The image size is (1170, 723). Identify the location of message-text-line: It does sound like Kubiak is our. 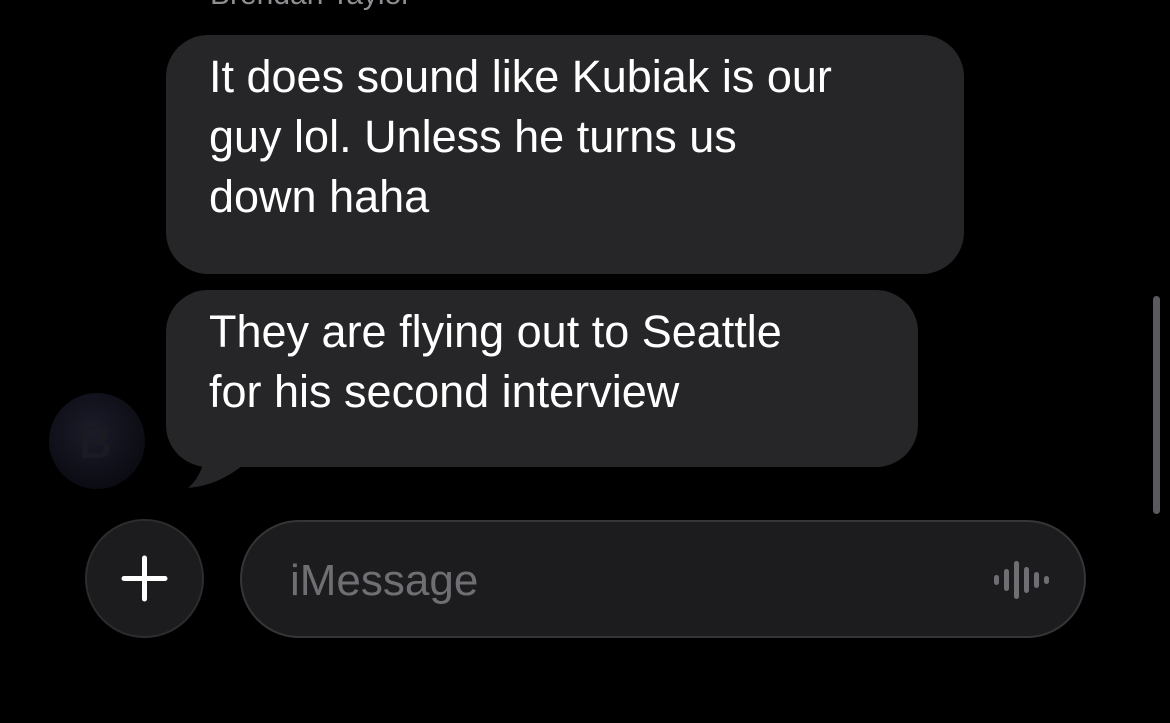
(520, 76).